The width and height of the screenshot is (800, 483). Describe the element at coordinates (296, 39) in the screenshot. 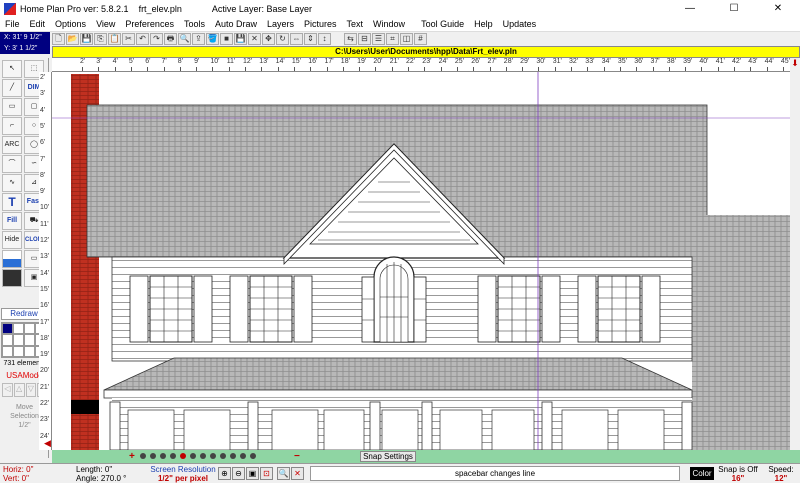

I see `stretch-icon: ⇔` at that location.